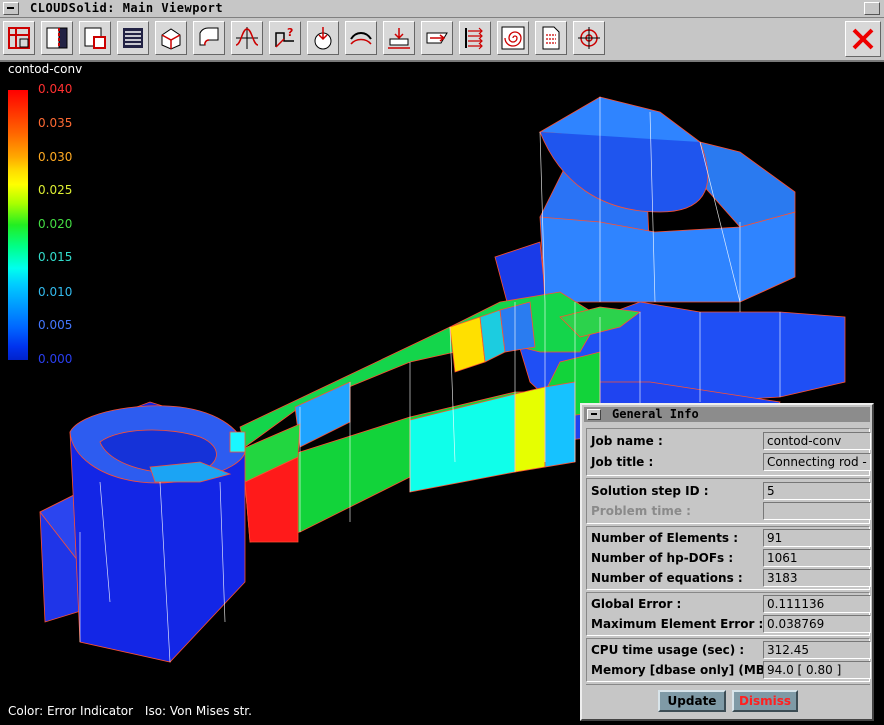  I want to click on info-title-bar: General Info, so click(727, 414).